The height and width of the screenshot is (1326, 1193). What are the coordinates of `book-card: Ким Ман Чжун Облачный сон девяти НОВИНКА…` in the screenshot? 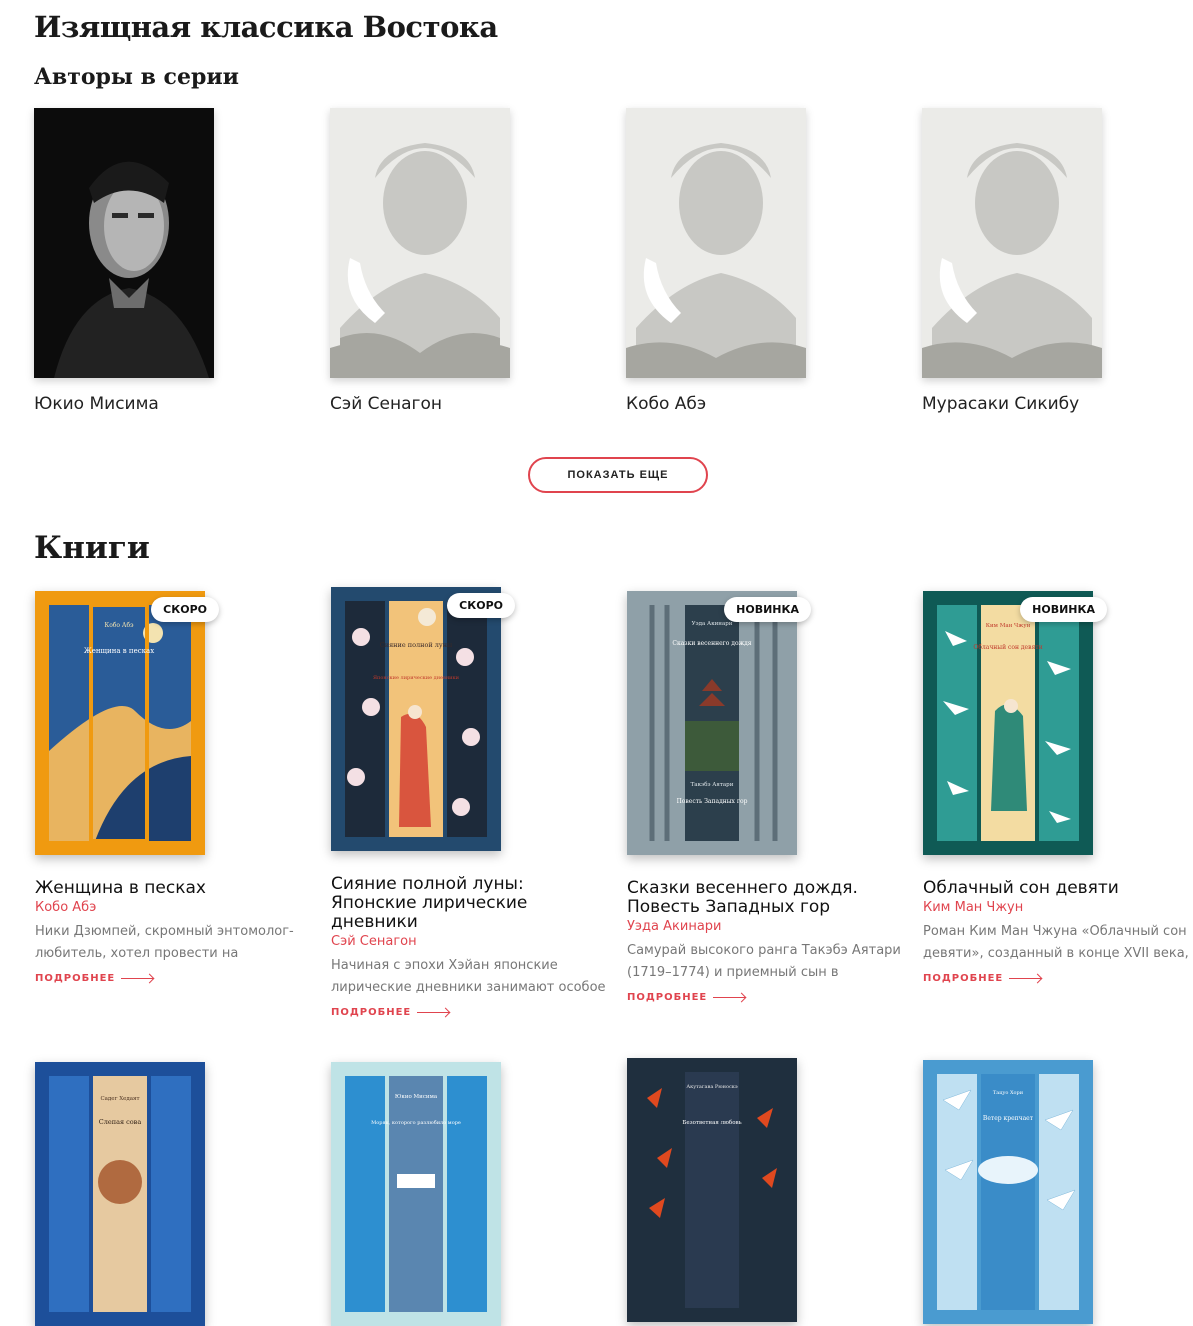 It's located at (1058, 787).